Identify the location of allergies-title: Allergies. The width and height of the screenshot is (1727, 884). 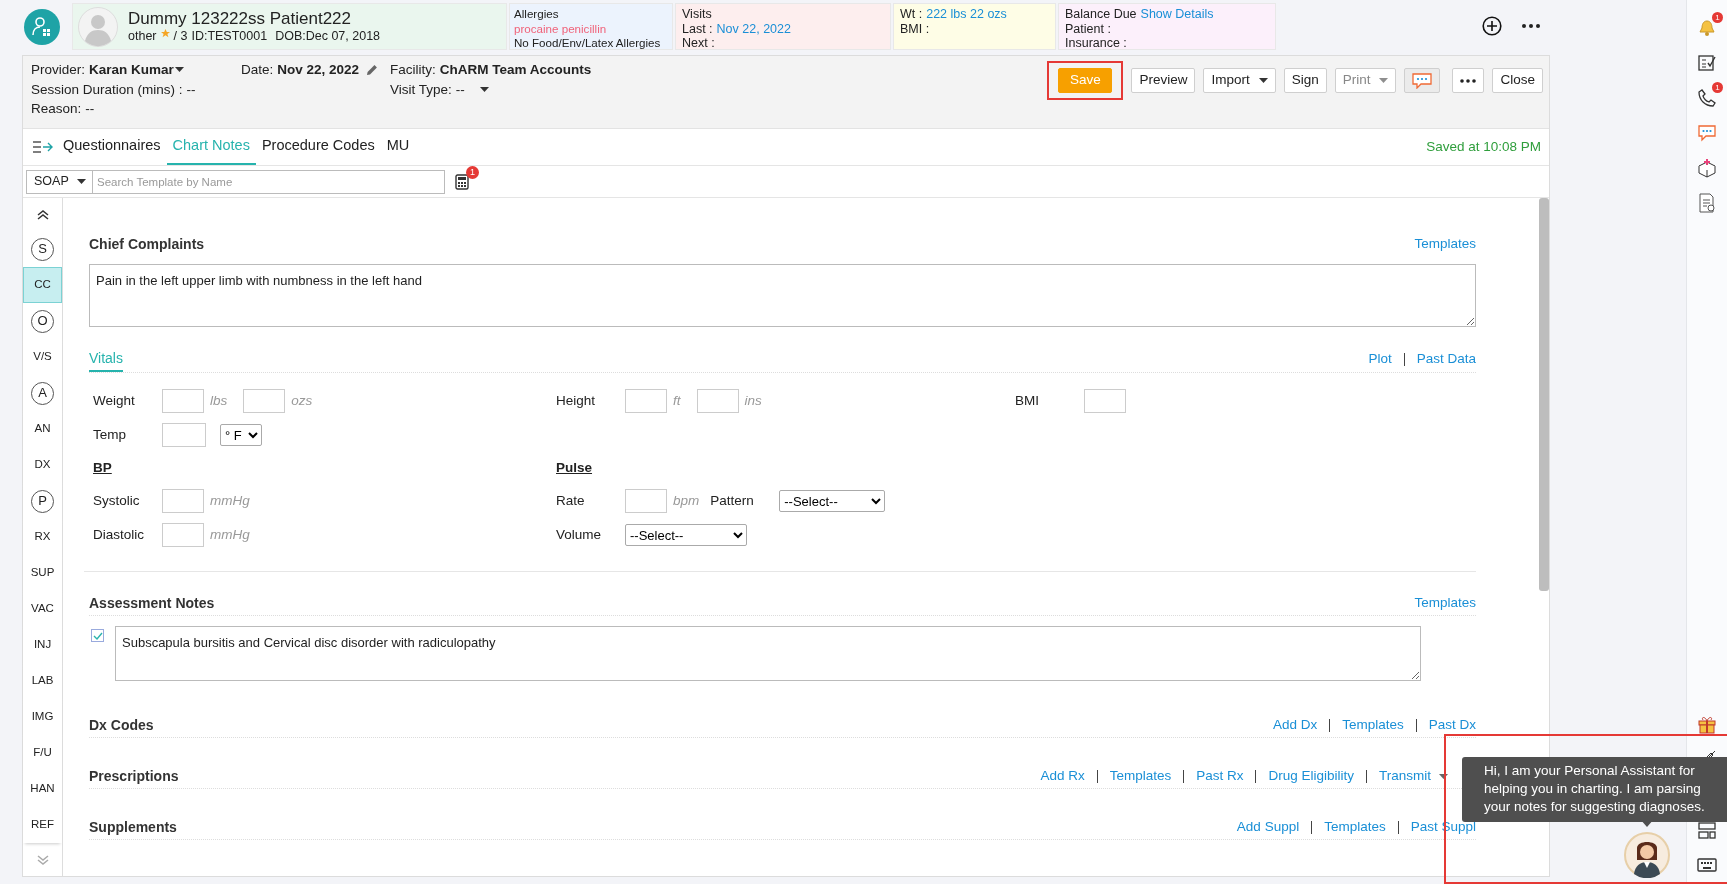
(537, 14).